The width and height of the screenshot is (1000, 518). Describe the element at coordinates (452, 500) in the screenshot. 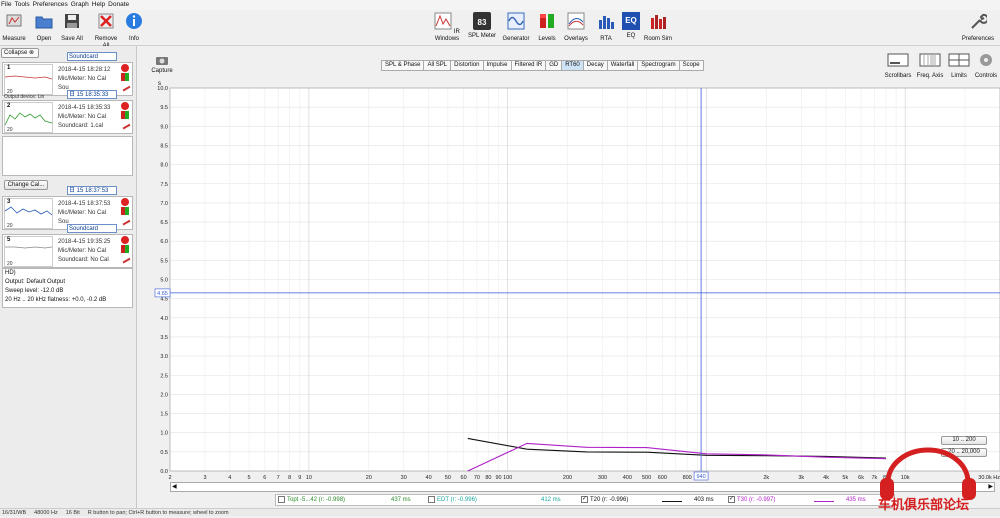

I see `legend-edt: EDT (r: -0.996)` at that location.